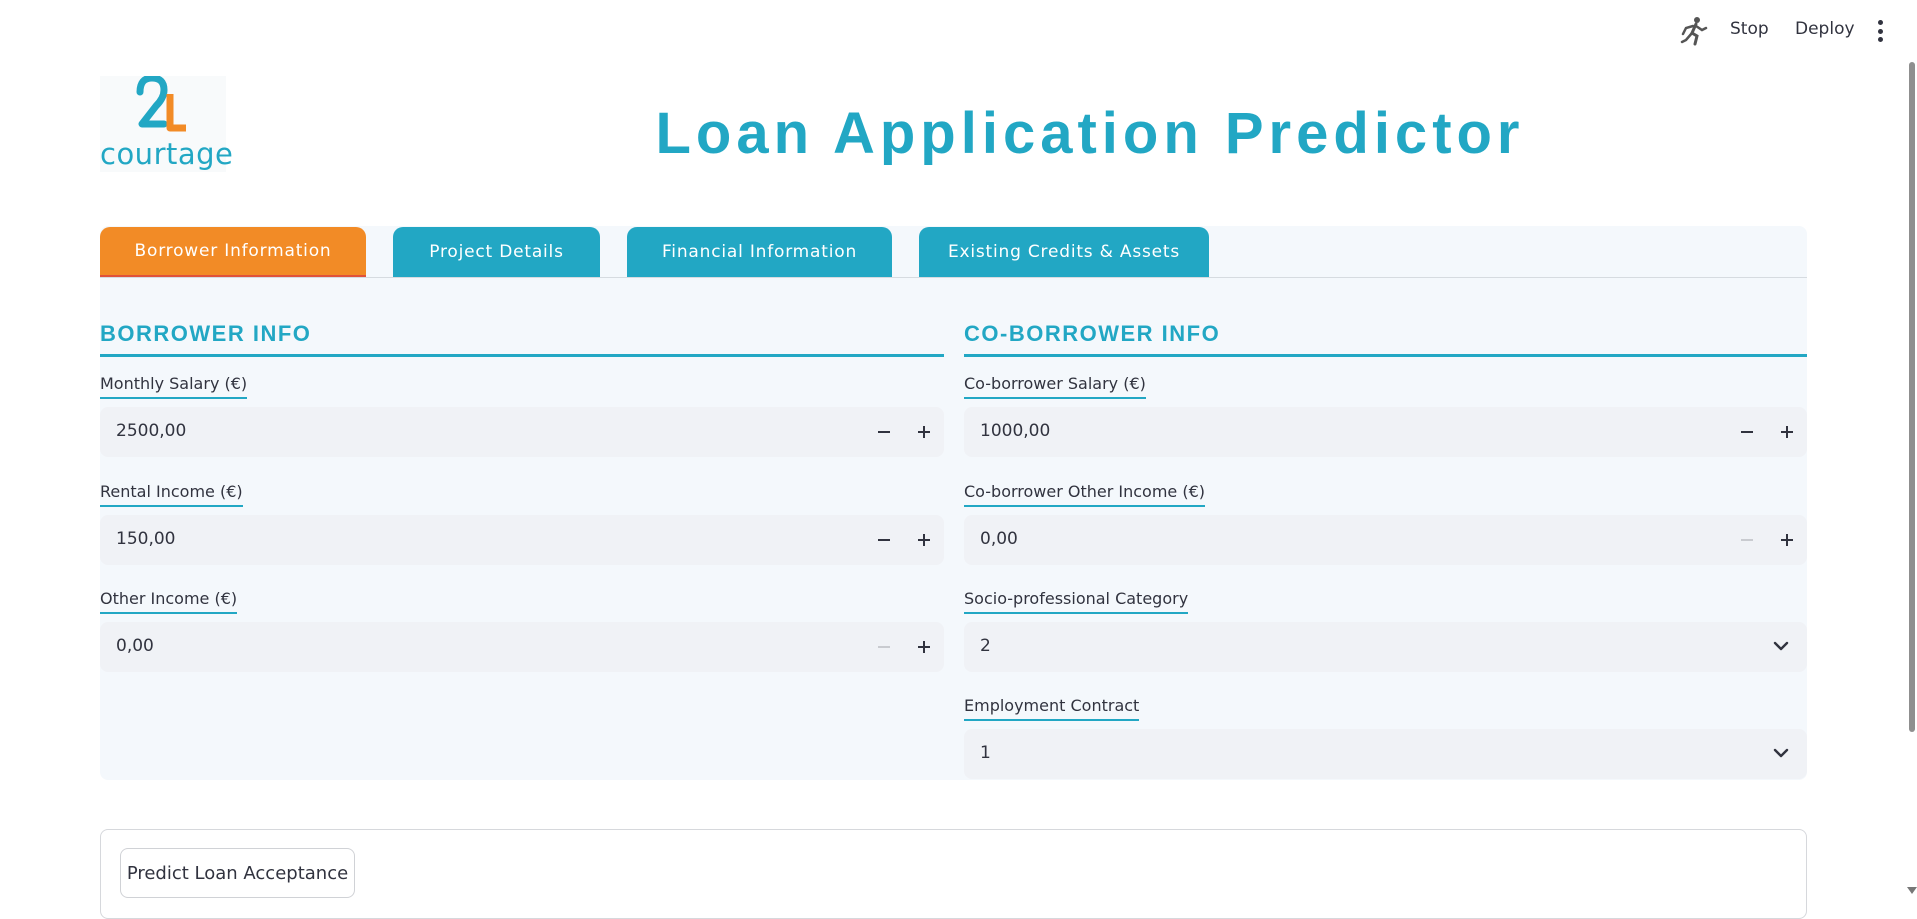  I want to click on borrower-info-heading: BORROWER INFO, so click(522, 339).